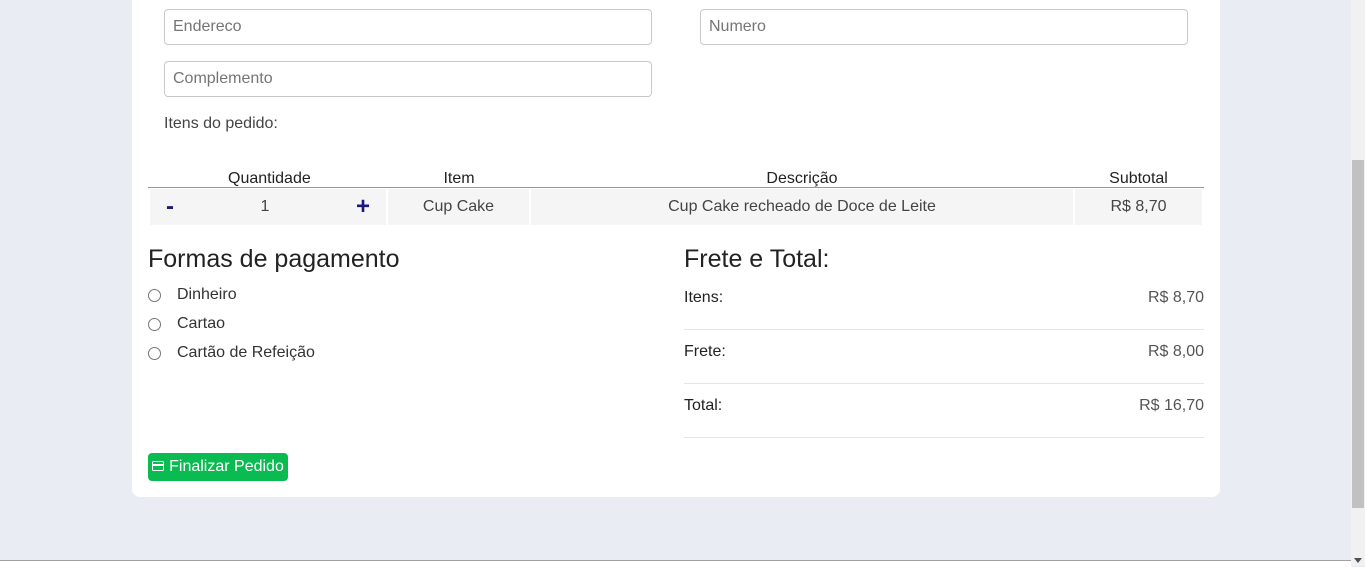  I want to click on quantity-value: 1, so click(265, 206).